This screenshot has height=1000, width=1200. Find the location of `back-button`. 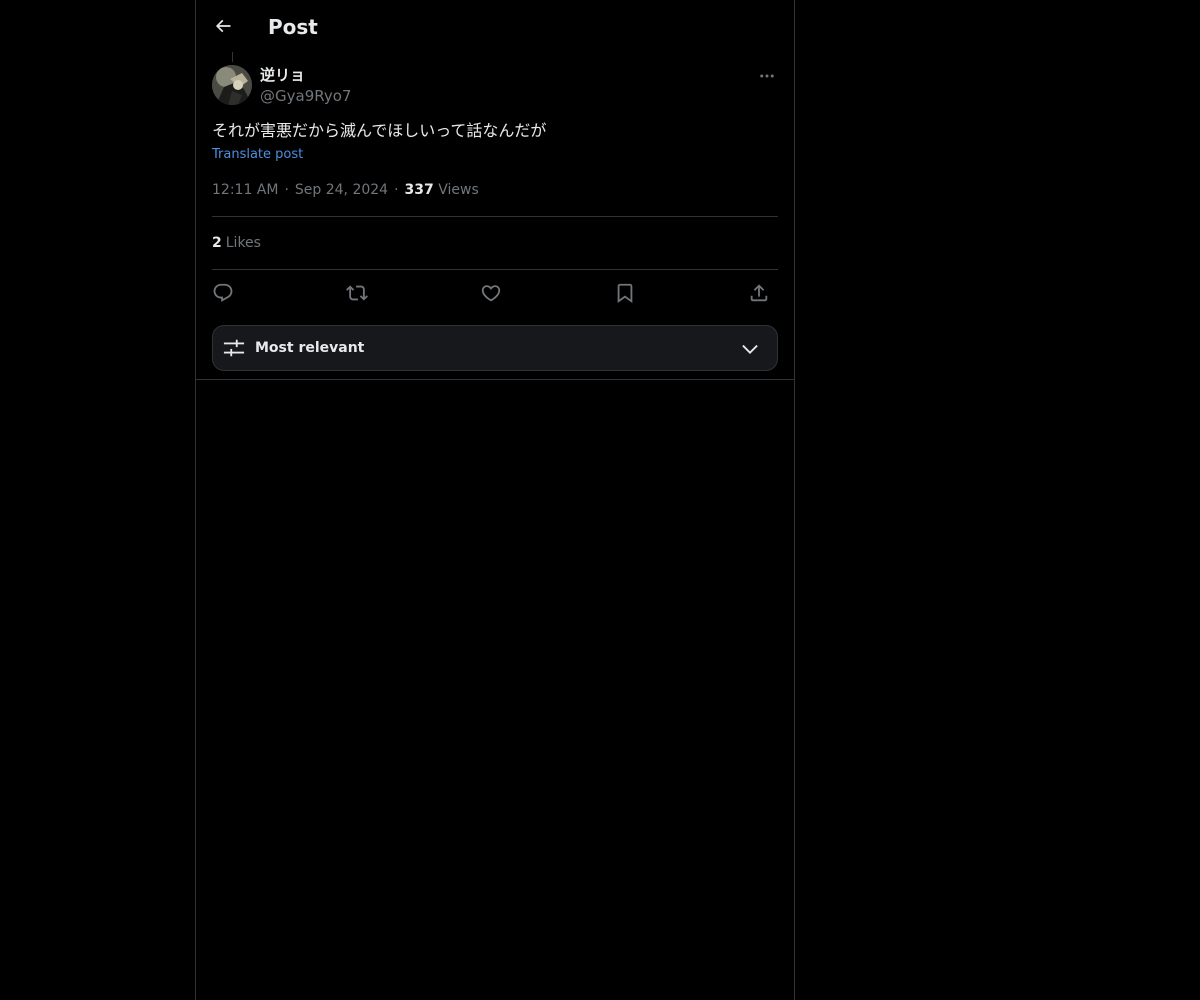

back-button is located at coordinates (223, 26).